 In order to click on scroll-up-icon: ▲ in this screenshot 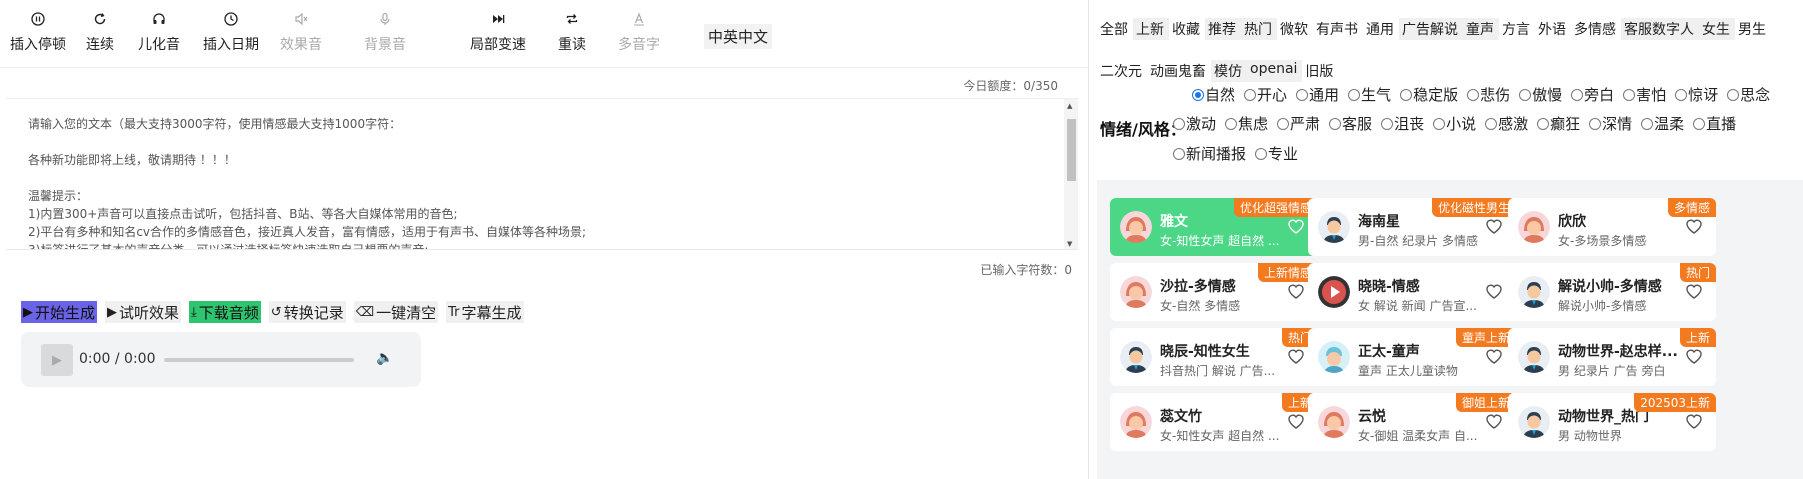, I will do `click(1069, 106)`.